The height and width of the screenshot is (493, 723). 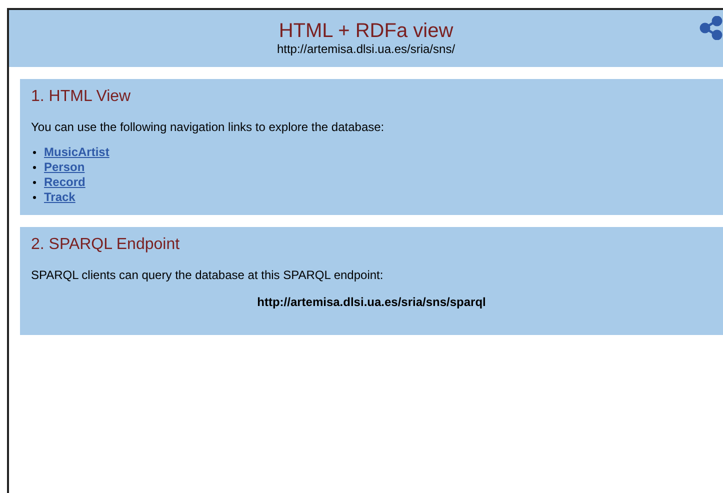 I want to click on nav-link: Track, so click(x=60, y=197).